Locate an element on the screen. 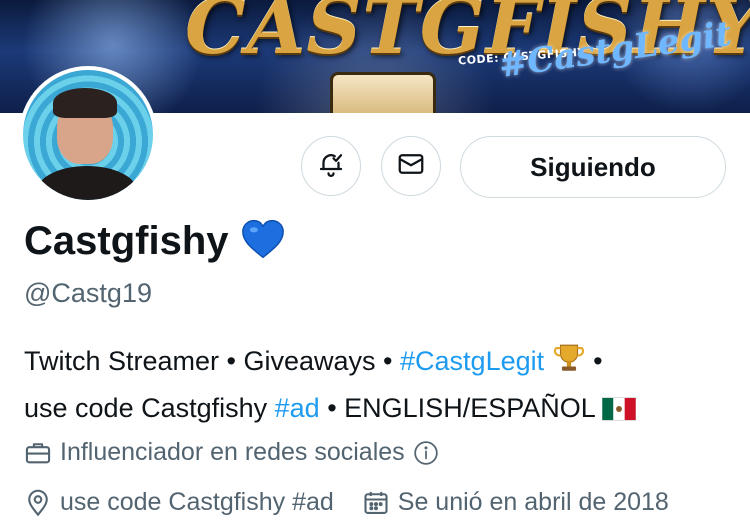  mexico-flag-icon is located at coordinates (619, 413).